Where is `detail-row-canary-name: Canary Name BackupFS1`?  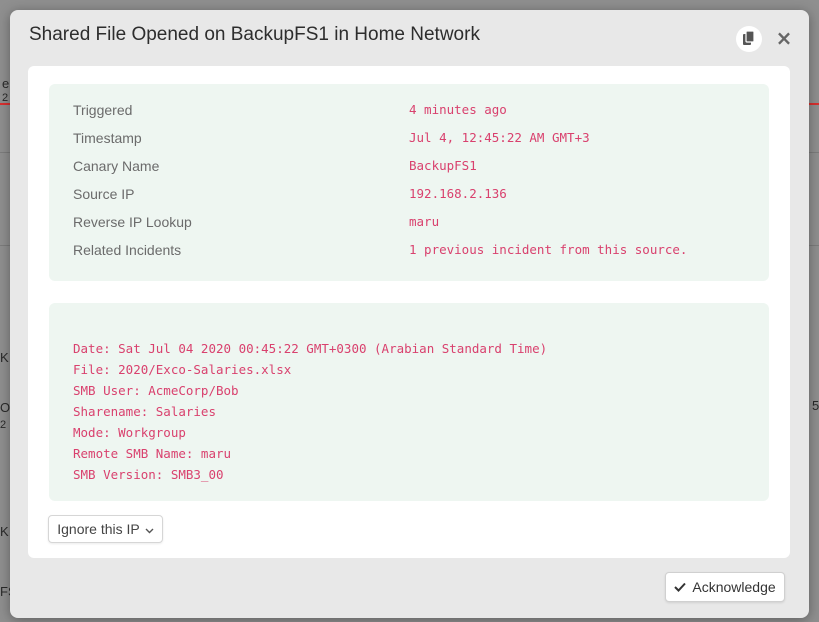 detail-row-canary-name: Canary Name BackupFS1 is located at coordinates (416, 166).